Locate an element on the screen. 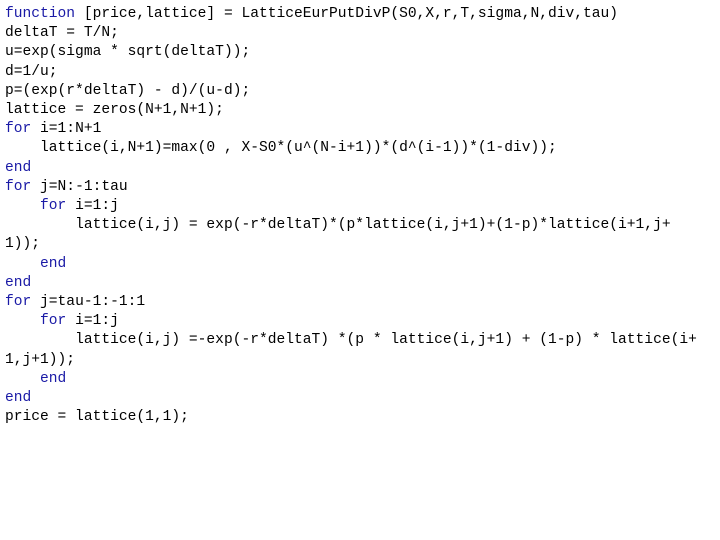 The height and width of the screenshot is (540, 720). code-text: deltaT = T/N; is located at coordinates (62, 33).